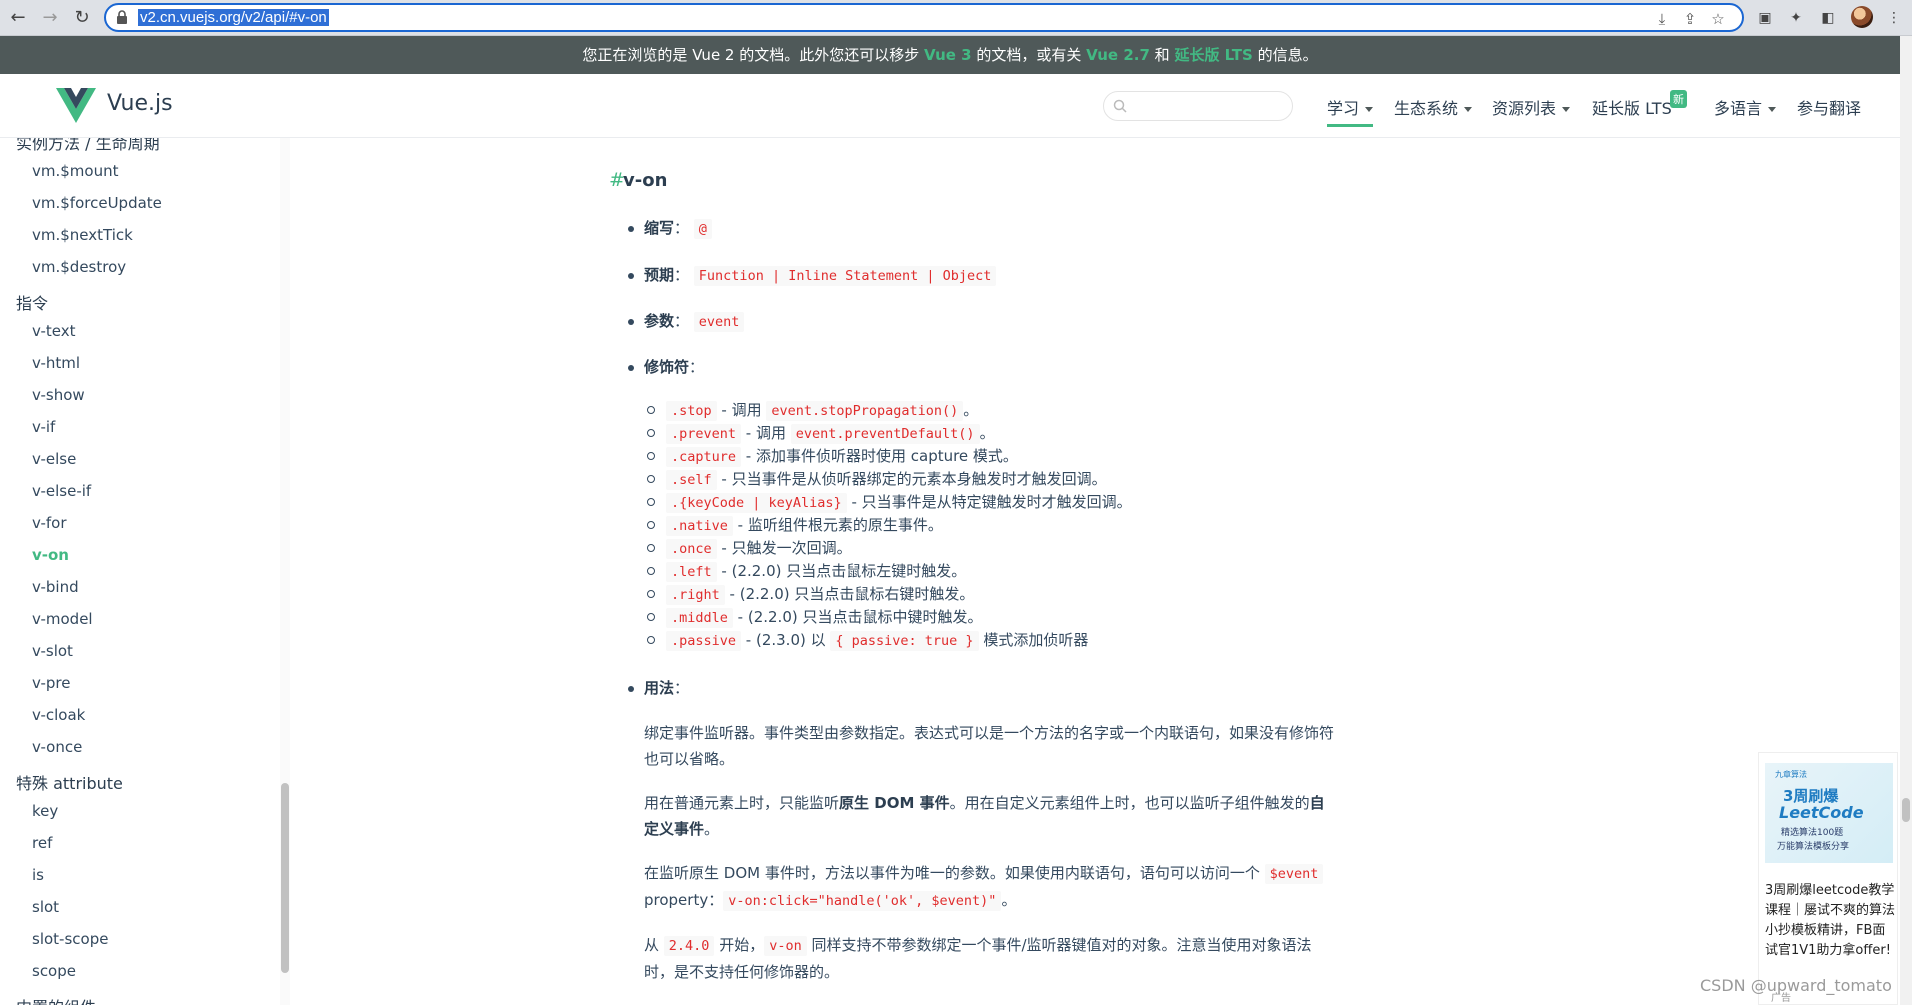  I want to click on sidebar-item-v-cloak: v-cloak, so click(58, 715).